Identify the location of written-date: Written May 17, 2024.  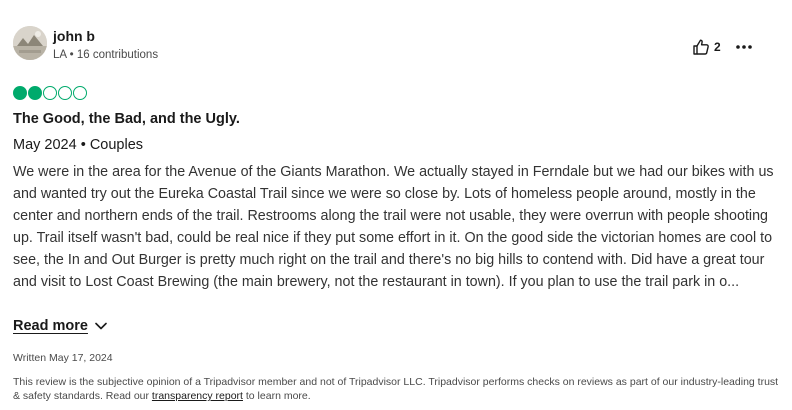
(63, 358).